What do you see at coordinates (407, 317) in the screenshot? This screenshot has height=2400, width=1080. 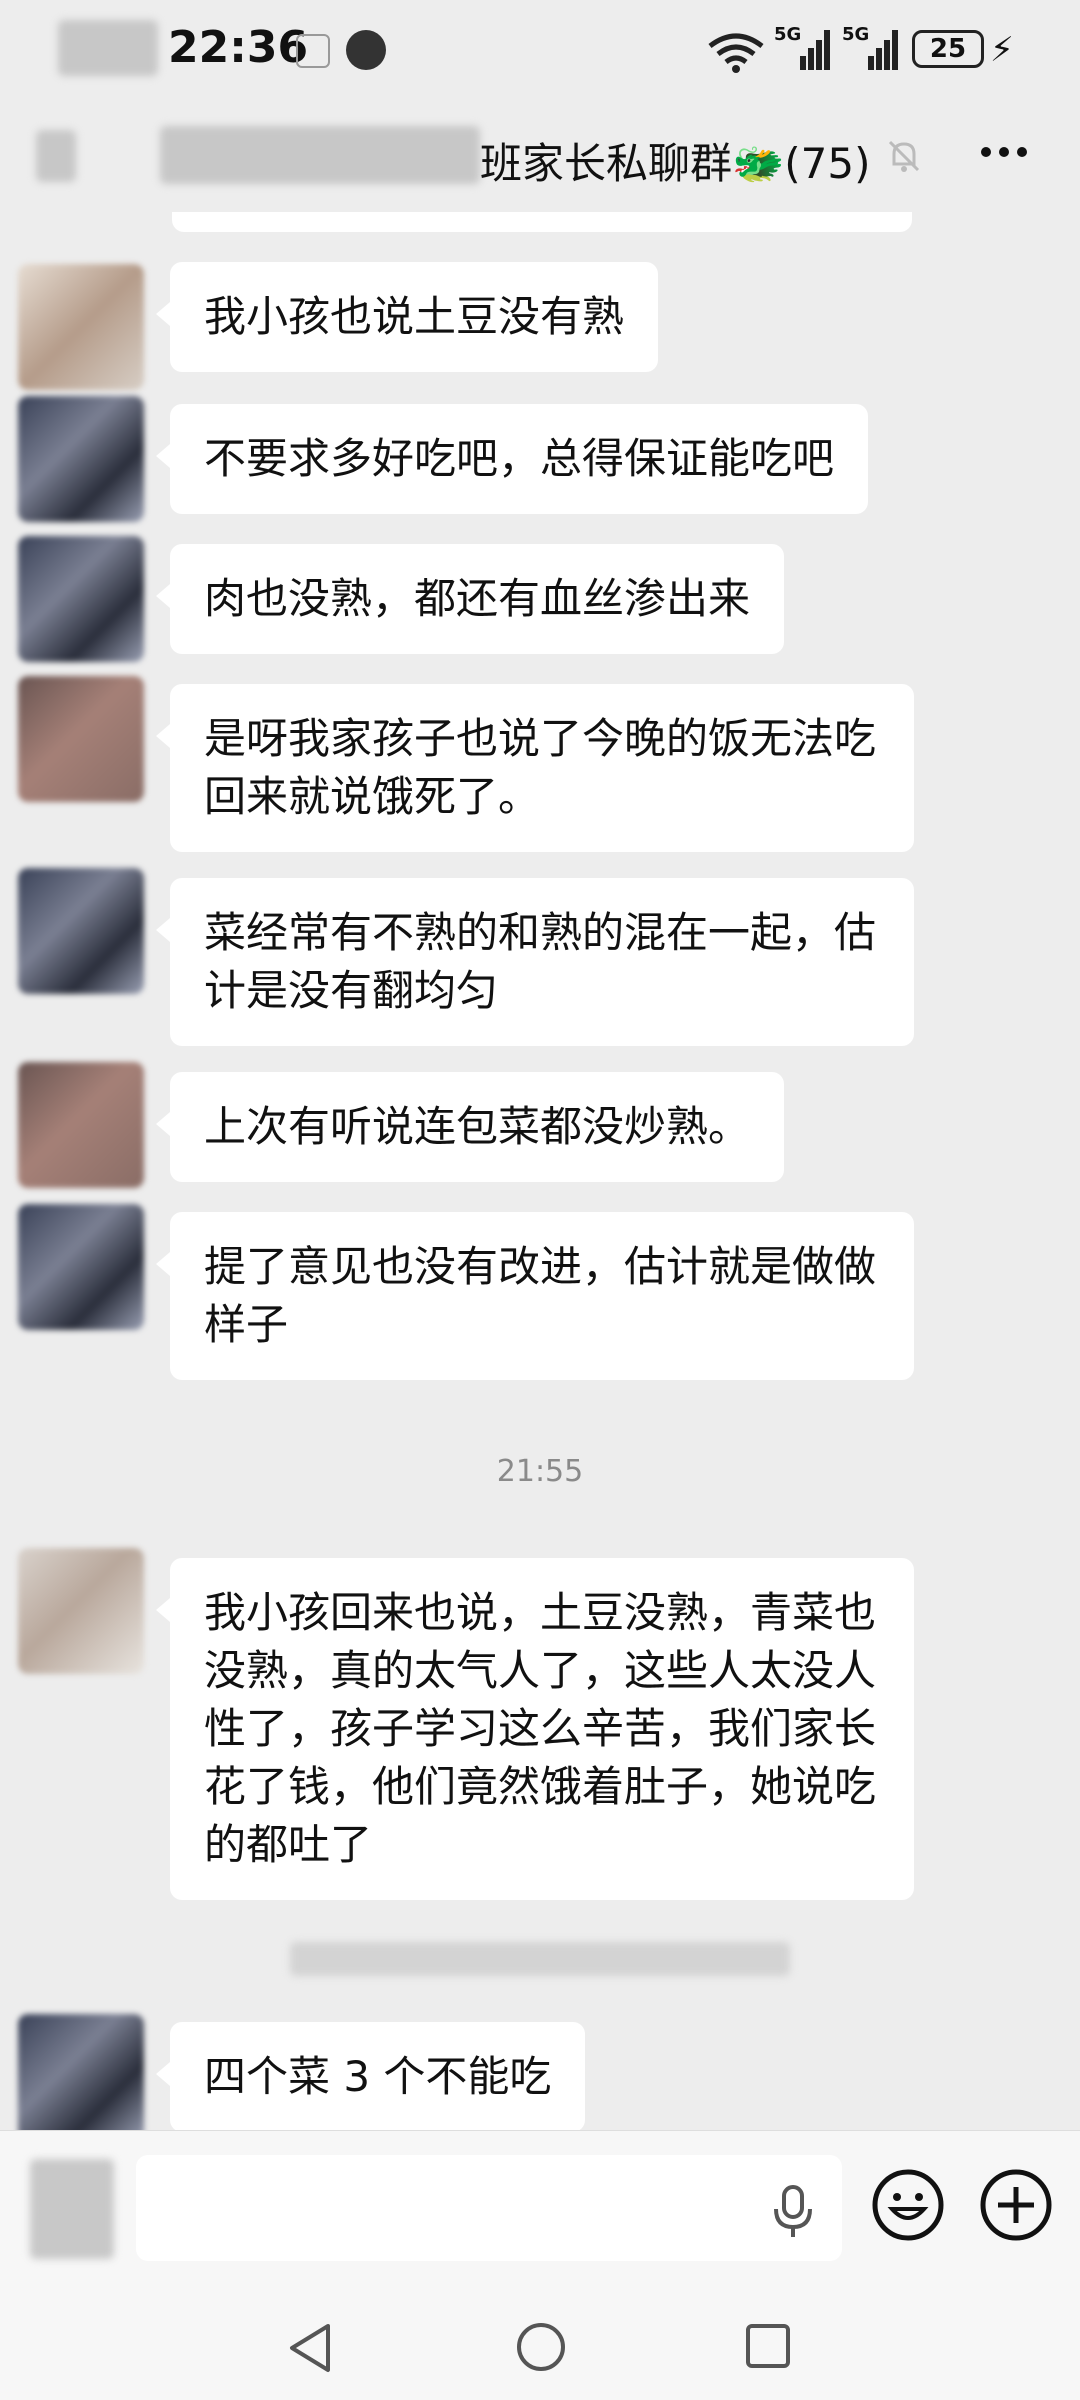 I see `message-bubble: 我小孩也说土豆没有熟` at bounding box center [407, 317].